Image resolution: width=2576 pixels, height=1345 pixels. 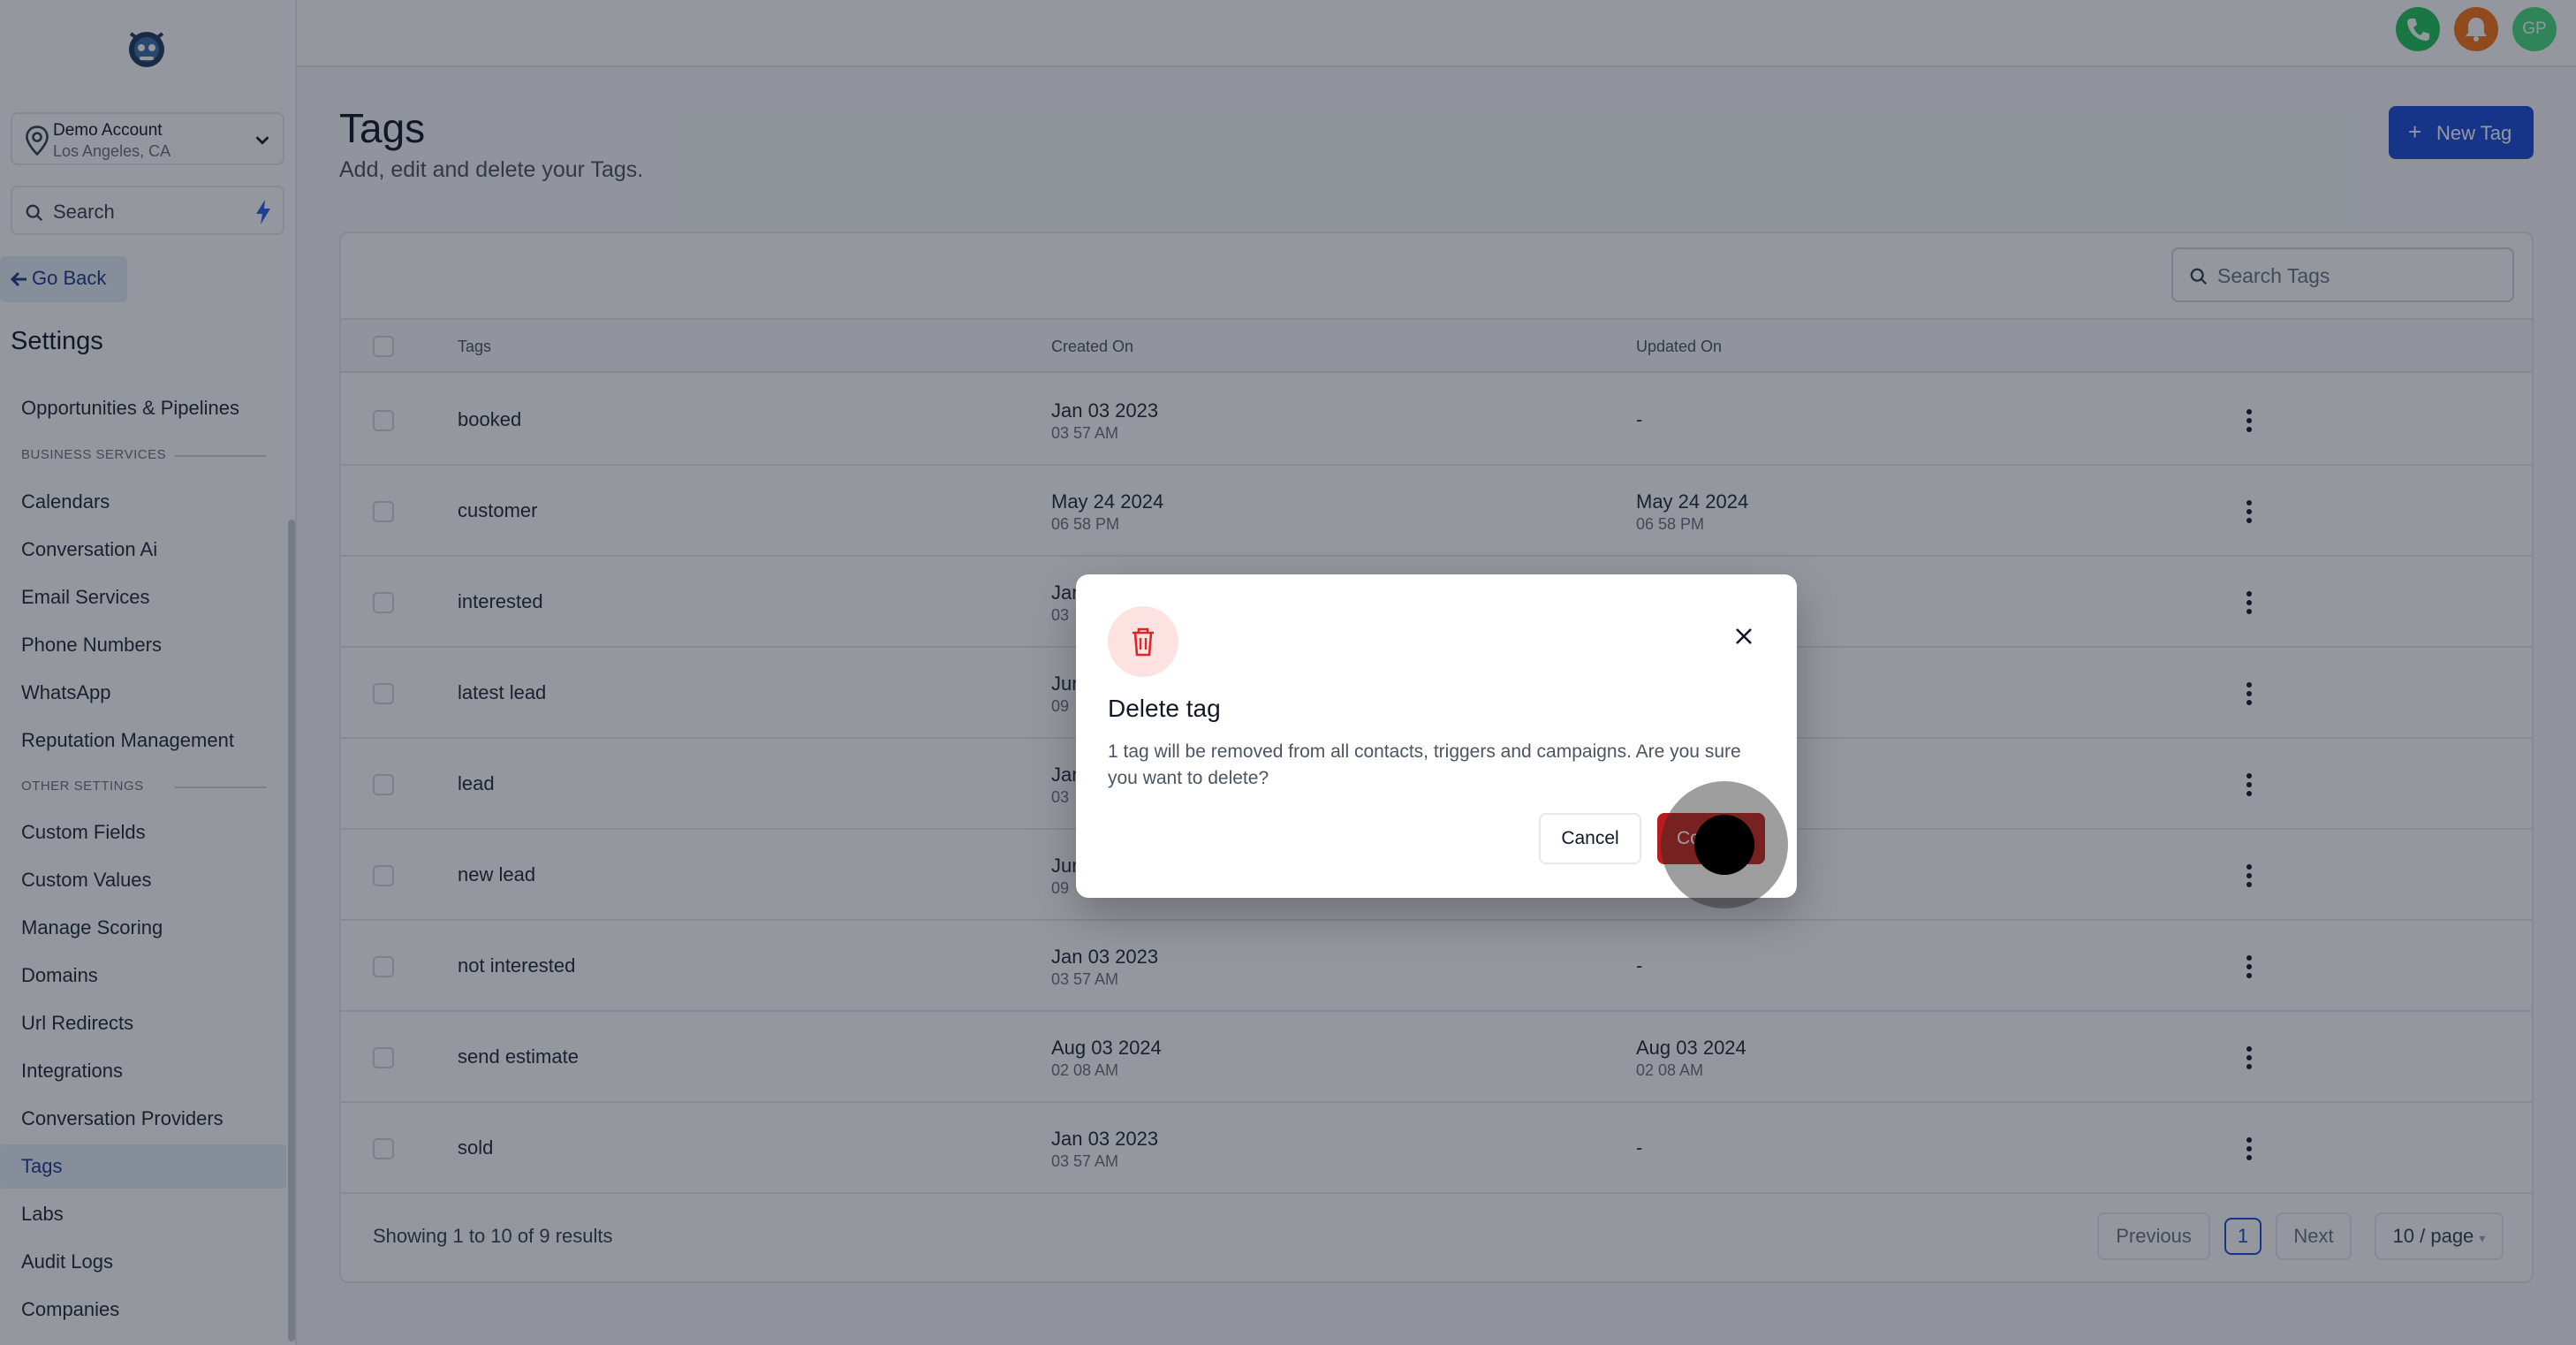 What do you see at coordinates (1165, 708) in the screenshot?
I see `dialog-title: Delete tag` at bounding box center [1165, 708].